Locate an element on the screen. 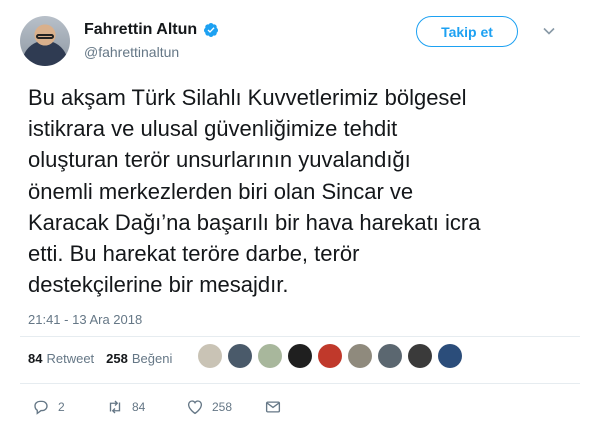 This screenshot has height=445, width=600. author-handle: @fahrettinaltun is located at coordinates (131, 52).